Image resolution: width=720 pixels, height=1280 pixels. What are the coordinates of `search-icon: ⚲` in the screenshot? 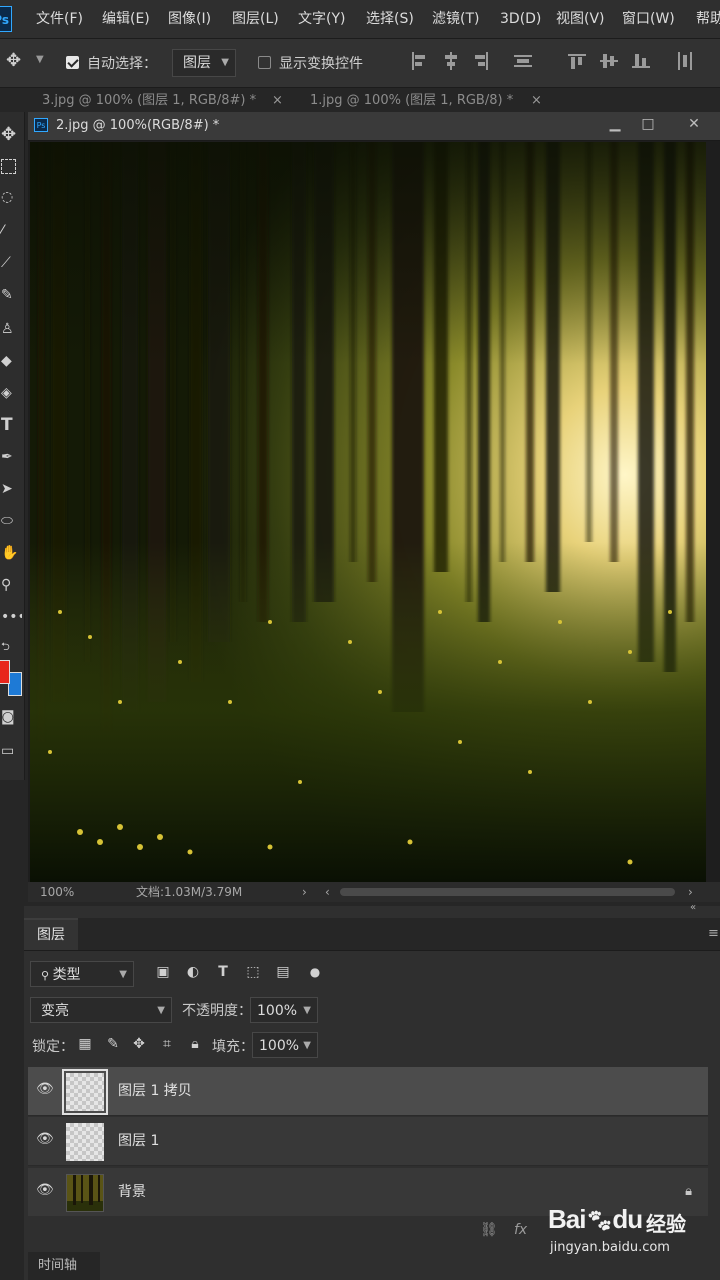 It's located at (47, 975).